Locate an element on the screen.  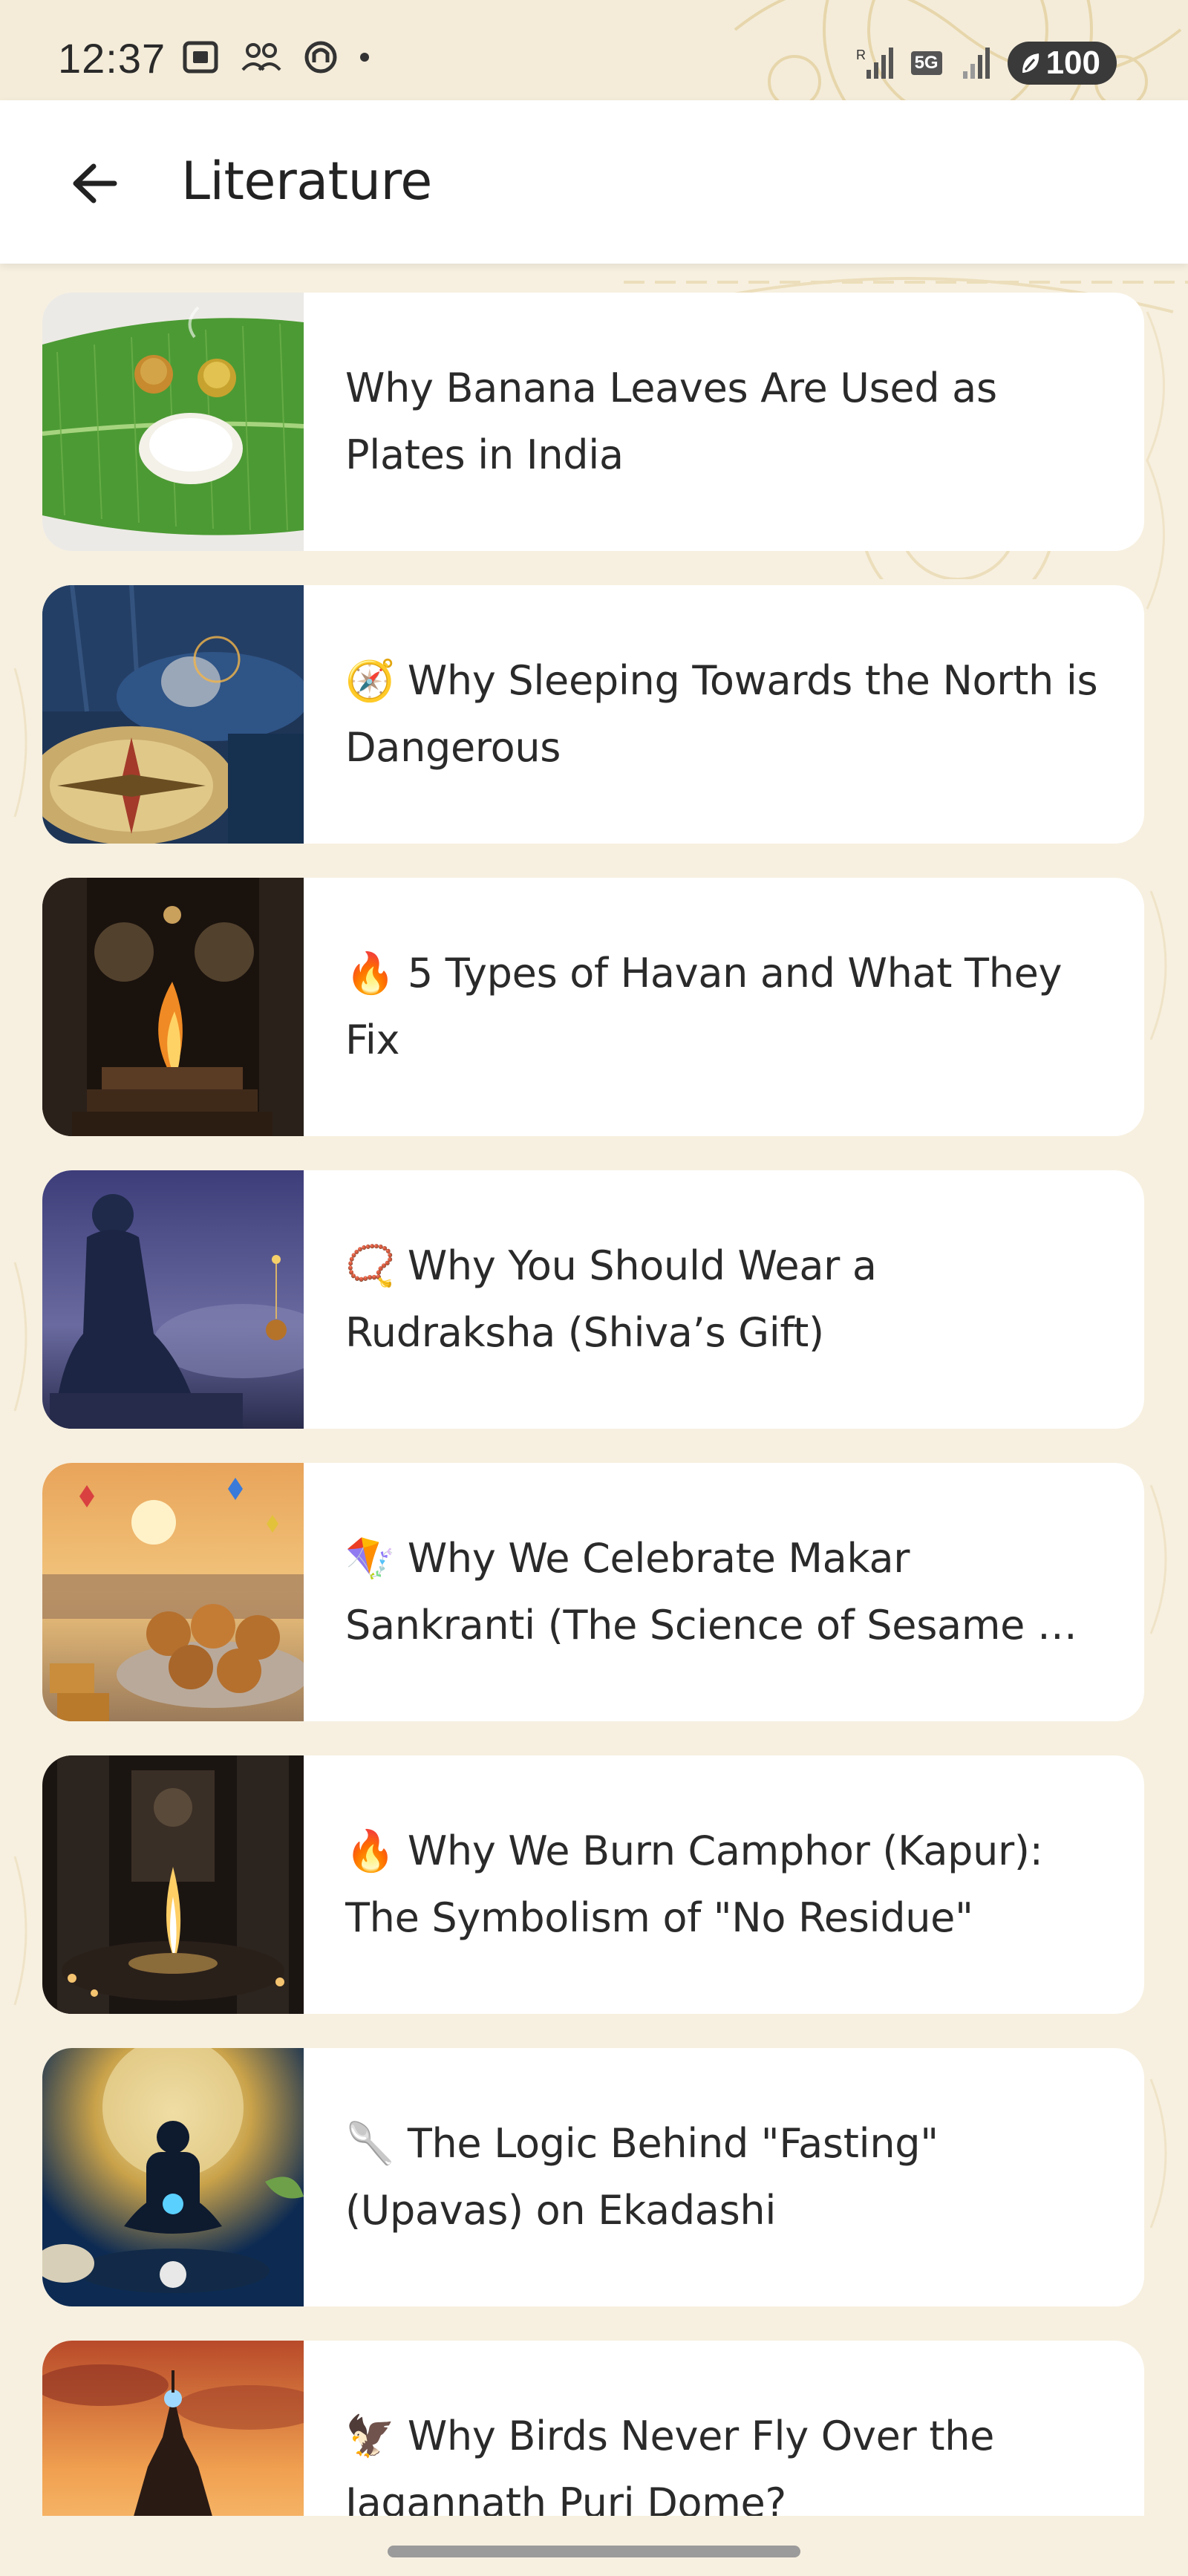
article-emoji: 📿 is located at coordinates (370, 1265).